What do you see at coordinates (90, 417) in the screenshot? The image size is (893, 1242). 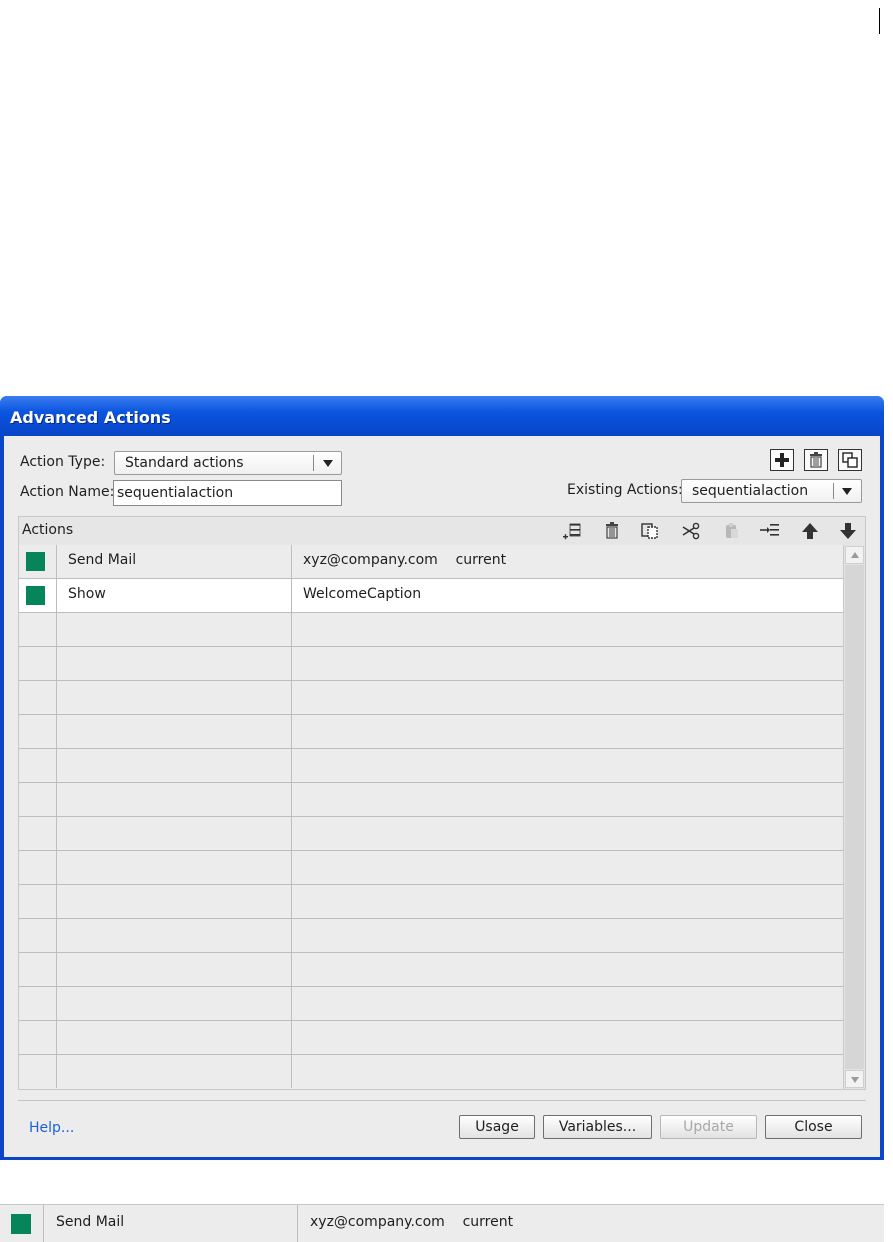 I see `dialog-title: Advanced Actions` at bounding box center [90, 417].